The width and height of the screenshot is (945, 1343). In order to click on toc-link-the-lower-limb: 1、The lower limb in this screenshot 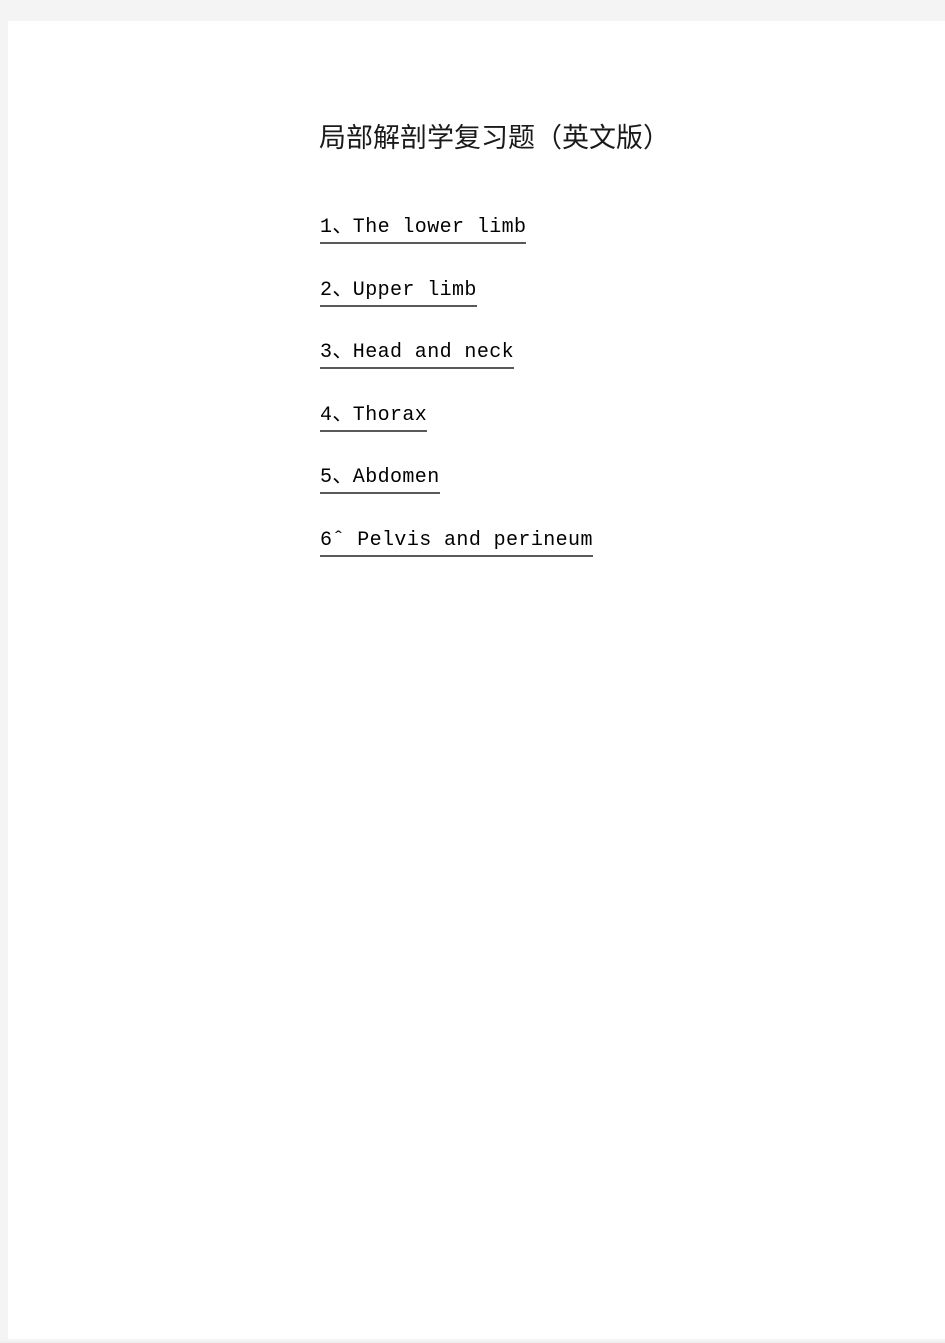, I will do `click(423, 229)`.